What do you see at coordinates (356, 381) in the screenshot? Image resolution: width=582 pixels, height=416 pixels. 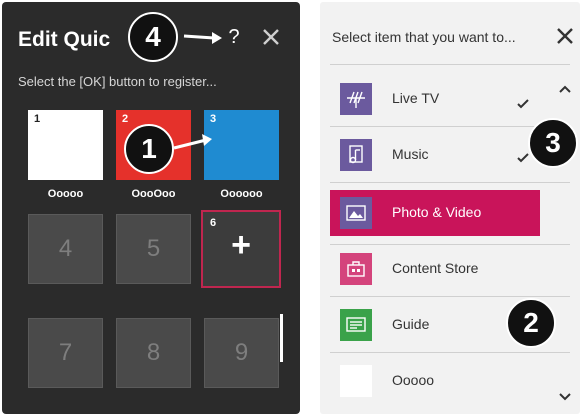 I see `blank-icon` at bounding box center [356, 381].